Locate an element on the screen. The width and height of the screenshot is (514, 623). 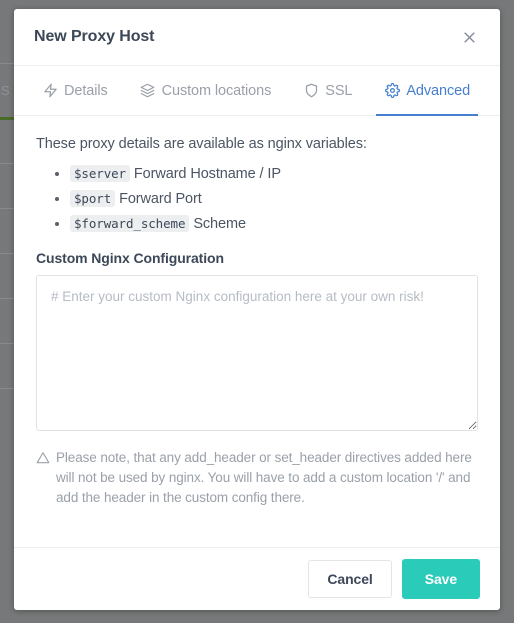
list-item: $forward_scheme Scheme is located at coordinates (274, 224).